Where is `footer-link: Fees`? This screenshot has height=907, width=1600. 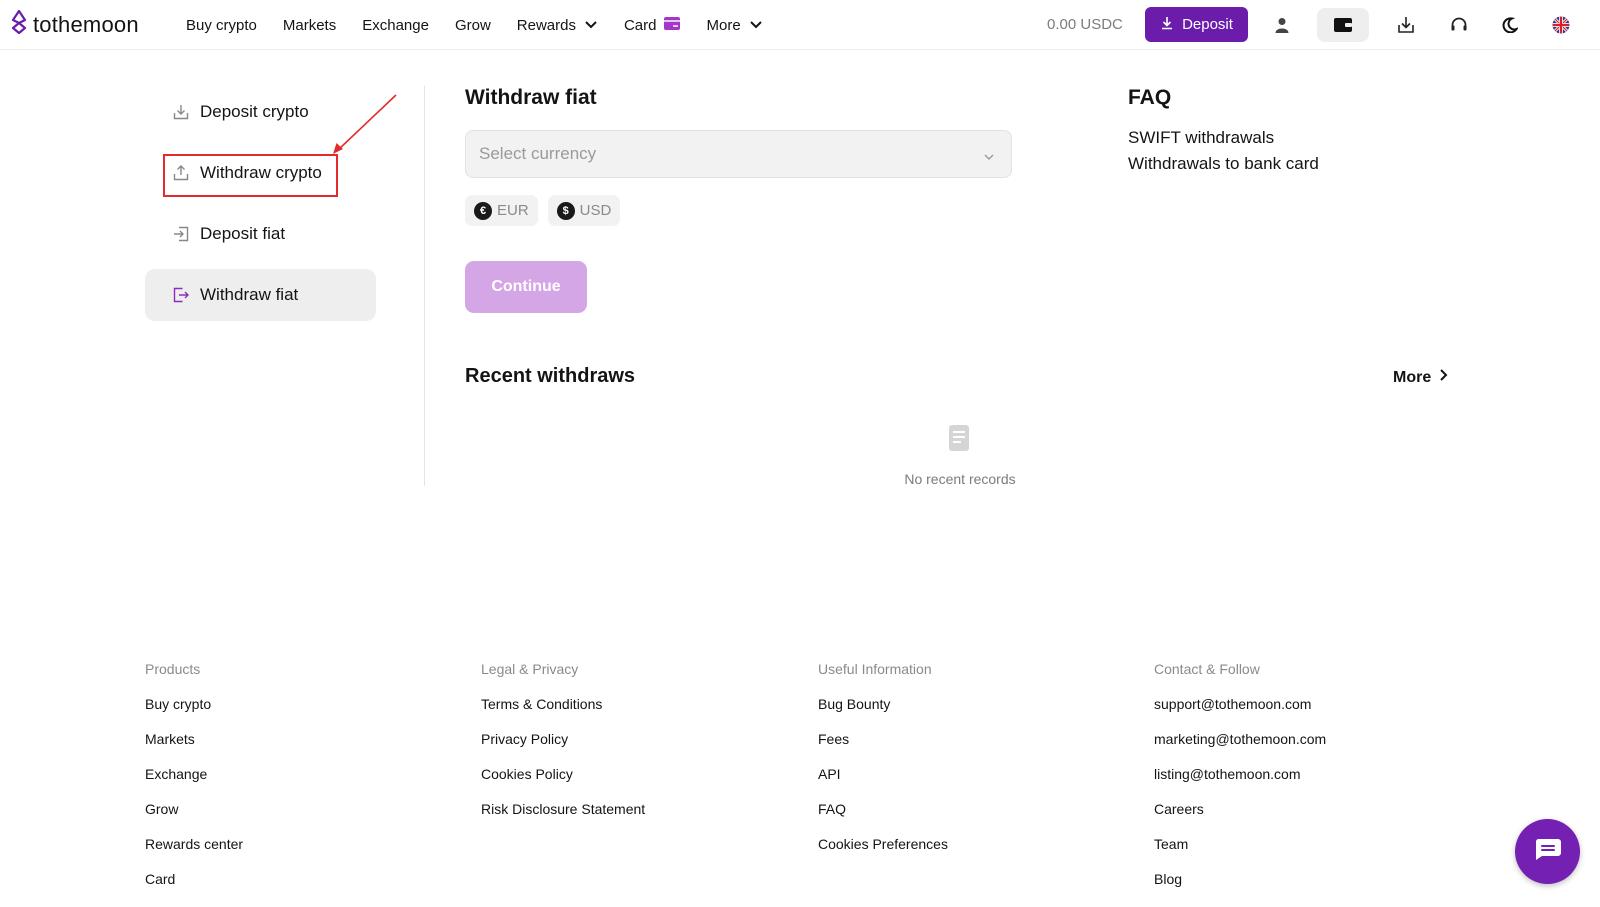
footer-link: Fees is located at coordinates (883, 748).